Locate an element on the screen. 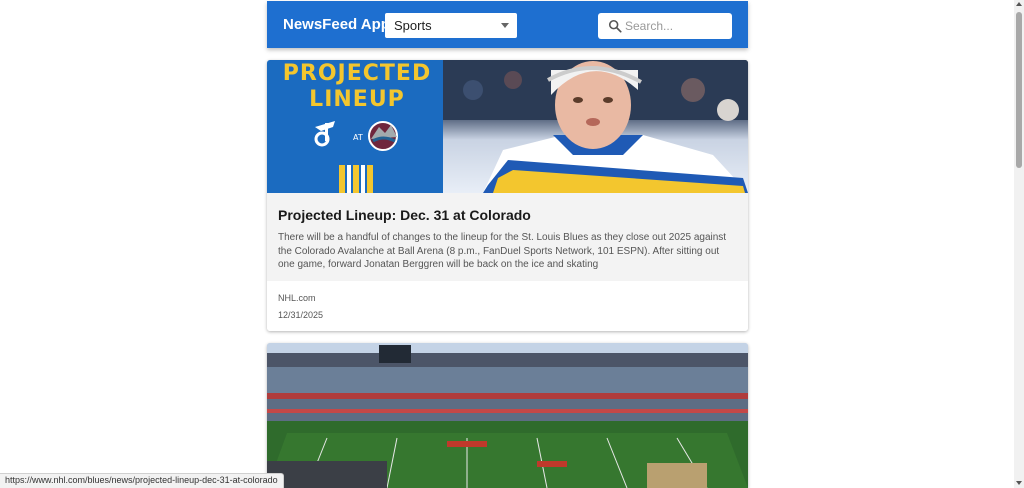  search-input is located at coordinates (675, 26).